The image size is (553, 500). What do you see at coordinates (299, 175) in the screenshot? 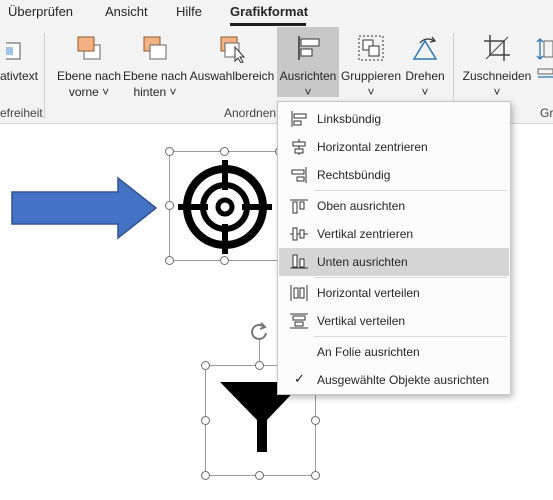
I see `align-right-icon` at bounding box center [299, 175].